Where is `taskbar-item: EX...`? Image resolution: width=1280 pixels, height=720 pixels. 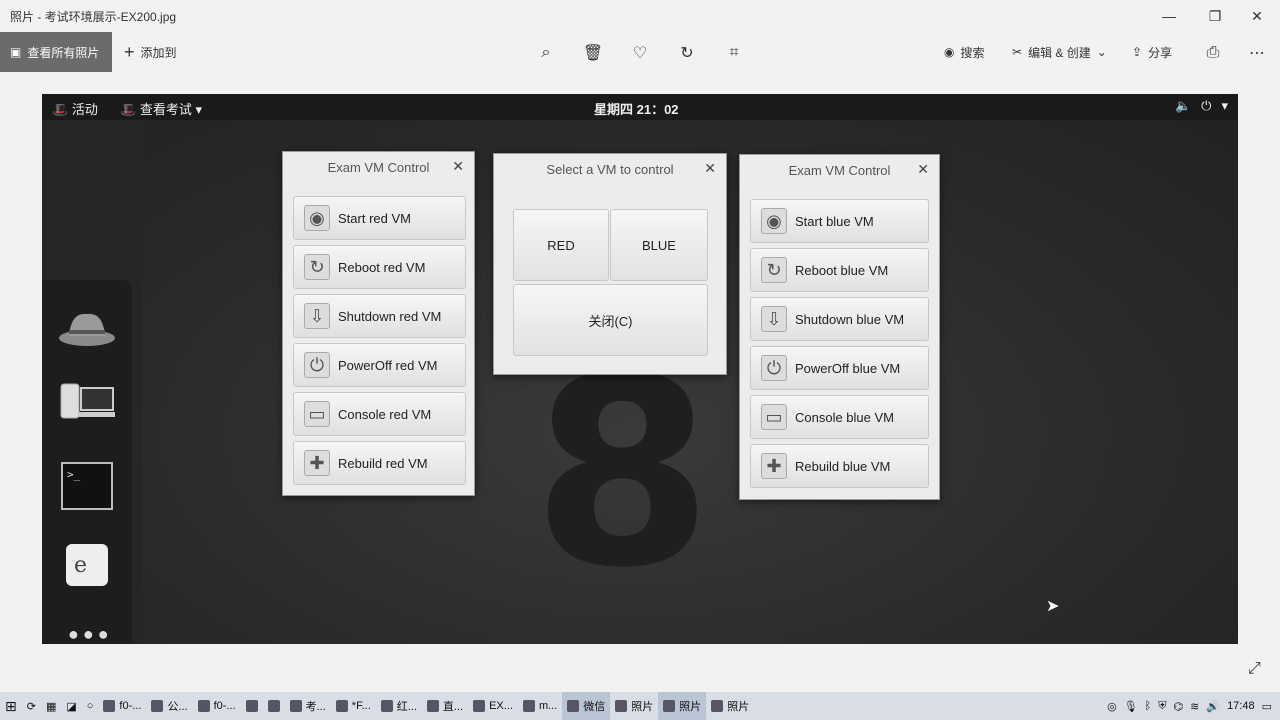 taskbar-item: EX... is located at coordinates (493, 706).